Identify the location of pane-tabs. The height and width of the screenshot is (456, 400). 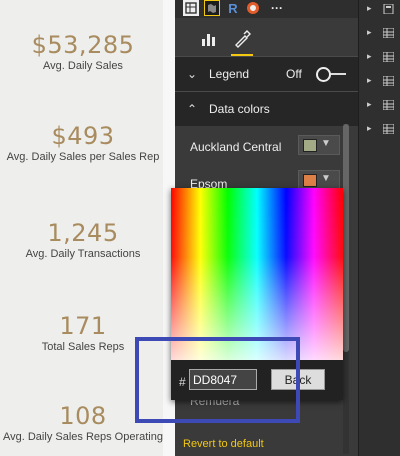
(266, 38).